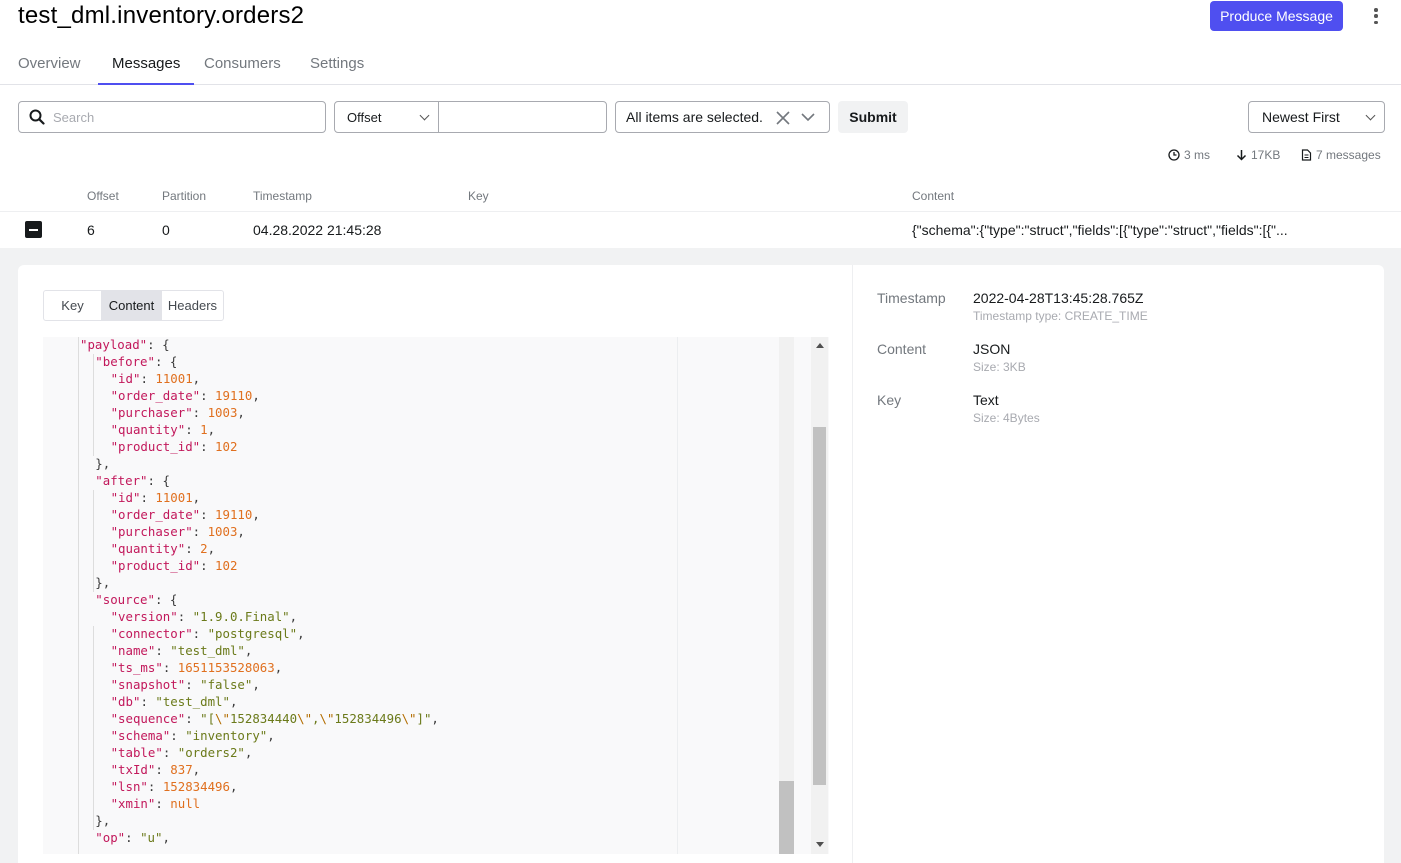 This screenshot has height=863, width=1401. What do you see at coordinates (91, 230) in the screenshot?
I see `row-offset: 6` at bounding box center [91, 230].